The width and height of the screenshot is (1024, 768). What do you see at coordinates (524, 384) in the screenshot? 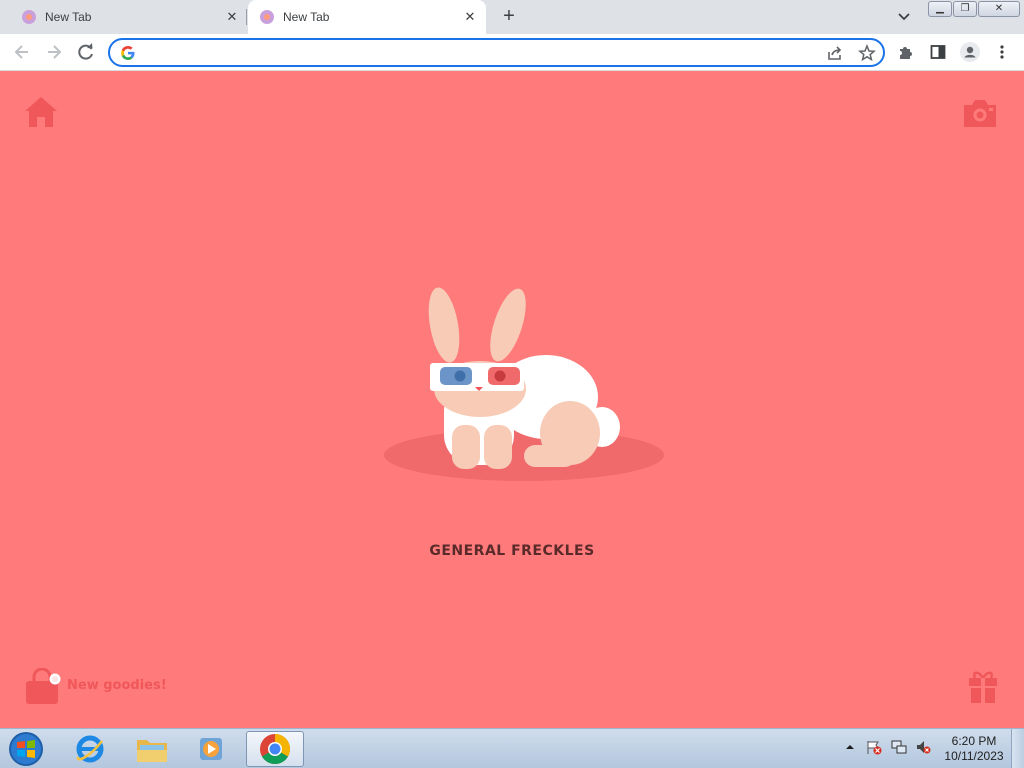
I see `bunny-illustration` at bounding box center [524, 384].